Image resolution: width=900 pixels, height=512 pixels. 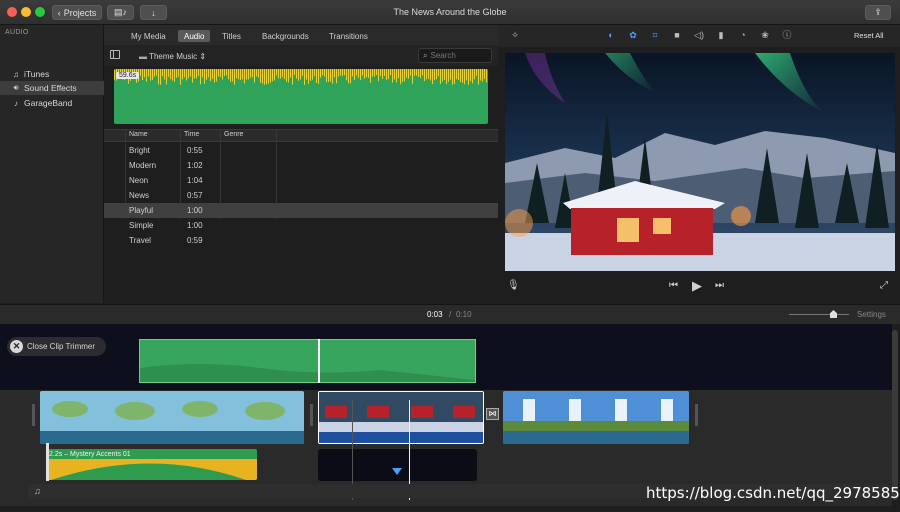 I want to click on search-icon: ⌕, so click(x=425, y=55).